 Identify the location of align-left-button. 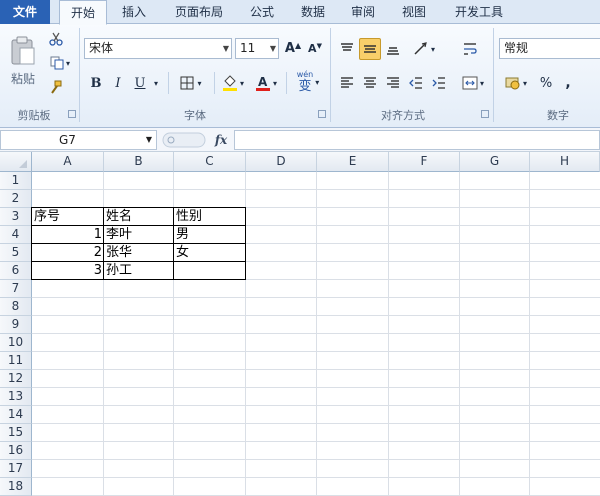
(347, 83).